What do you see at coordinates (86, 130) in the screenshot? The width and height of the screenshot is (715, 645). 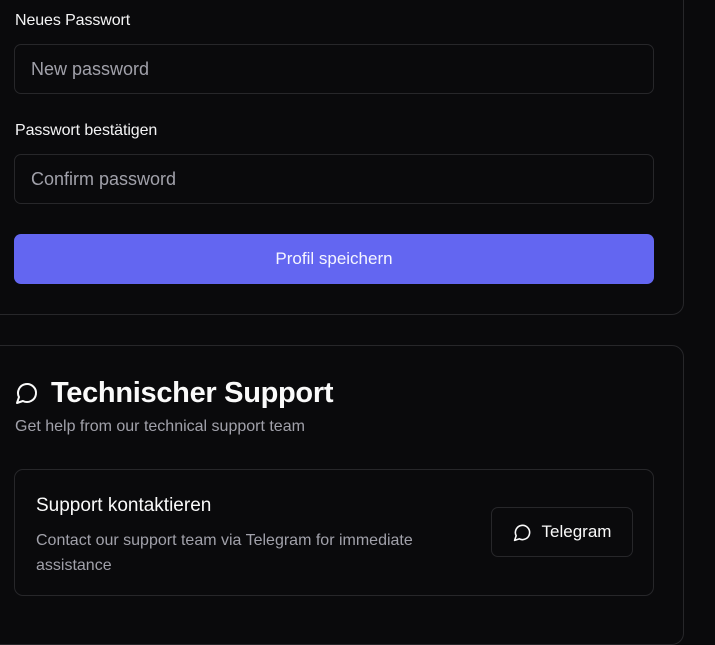 I see `confirm-password-label: Passwort bestätigen` at bounding box center [86, 130].